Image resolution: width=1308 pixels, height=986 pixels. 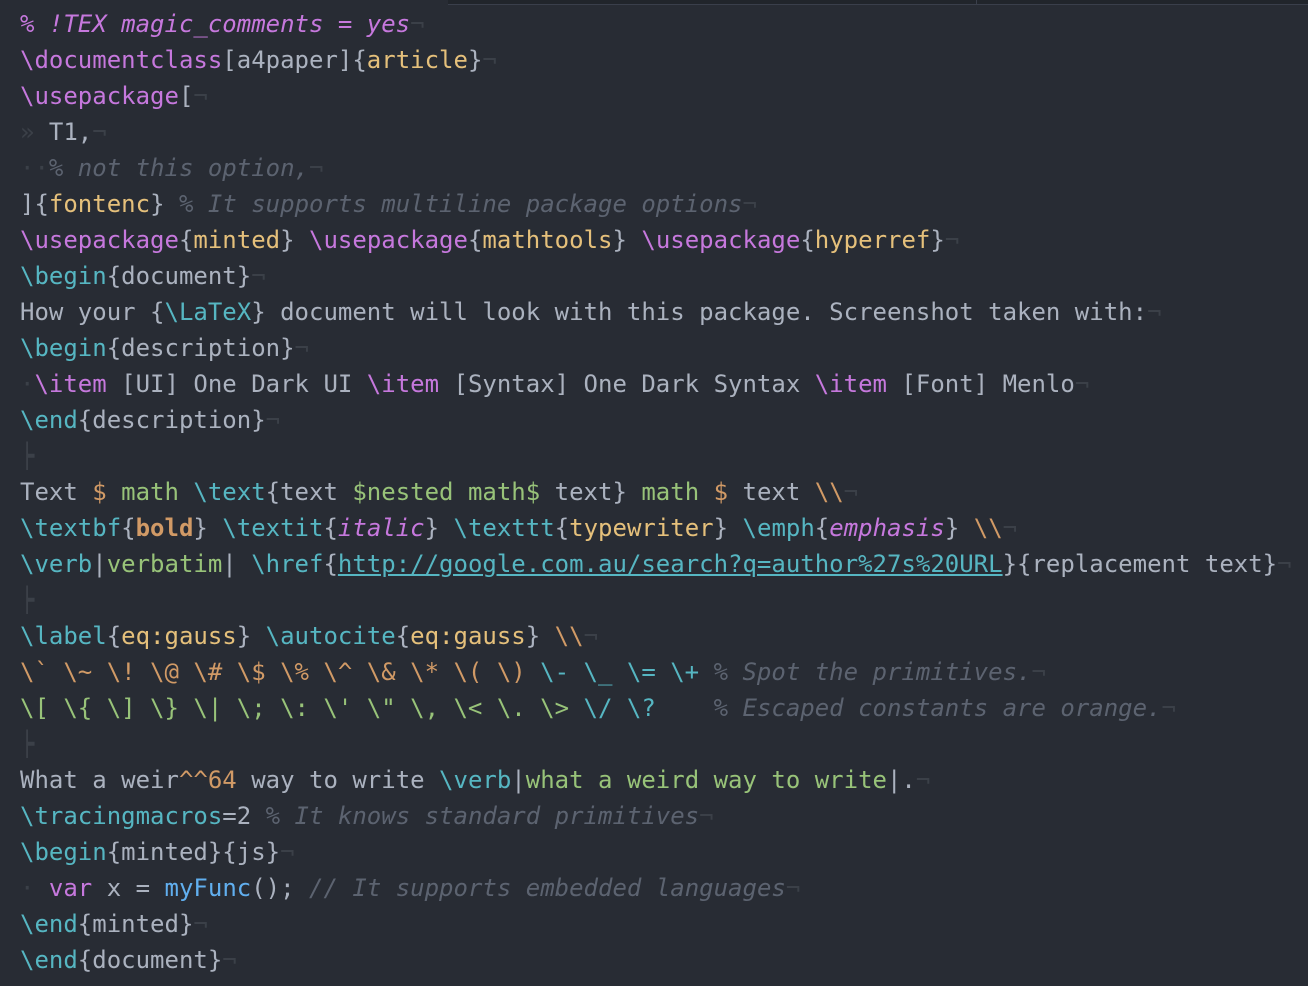 What do you see at coordinates (656, 420) in the screenshot?
I see `code-line: \end{description}¬` at bounding box center [656, 420].